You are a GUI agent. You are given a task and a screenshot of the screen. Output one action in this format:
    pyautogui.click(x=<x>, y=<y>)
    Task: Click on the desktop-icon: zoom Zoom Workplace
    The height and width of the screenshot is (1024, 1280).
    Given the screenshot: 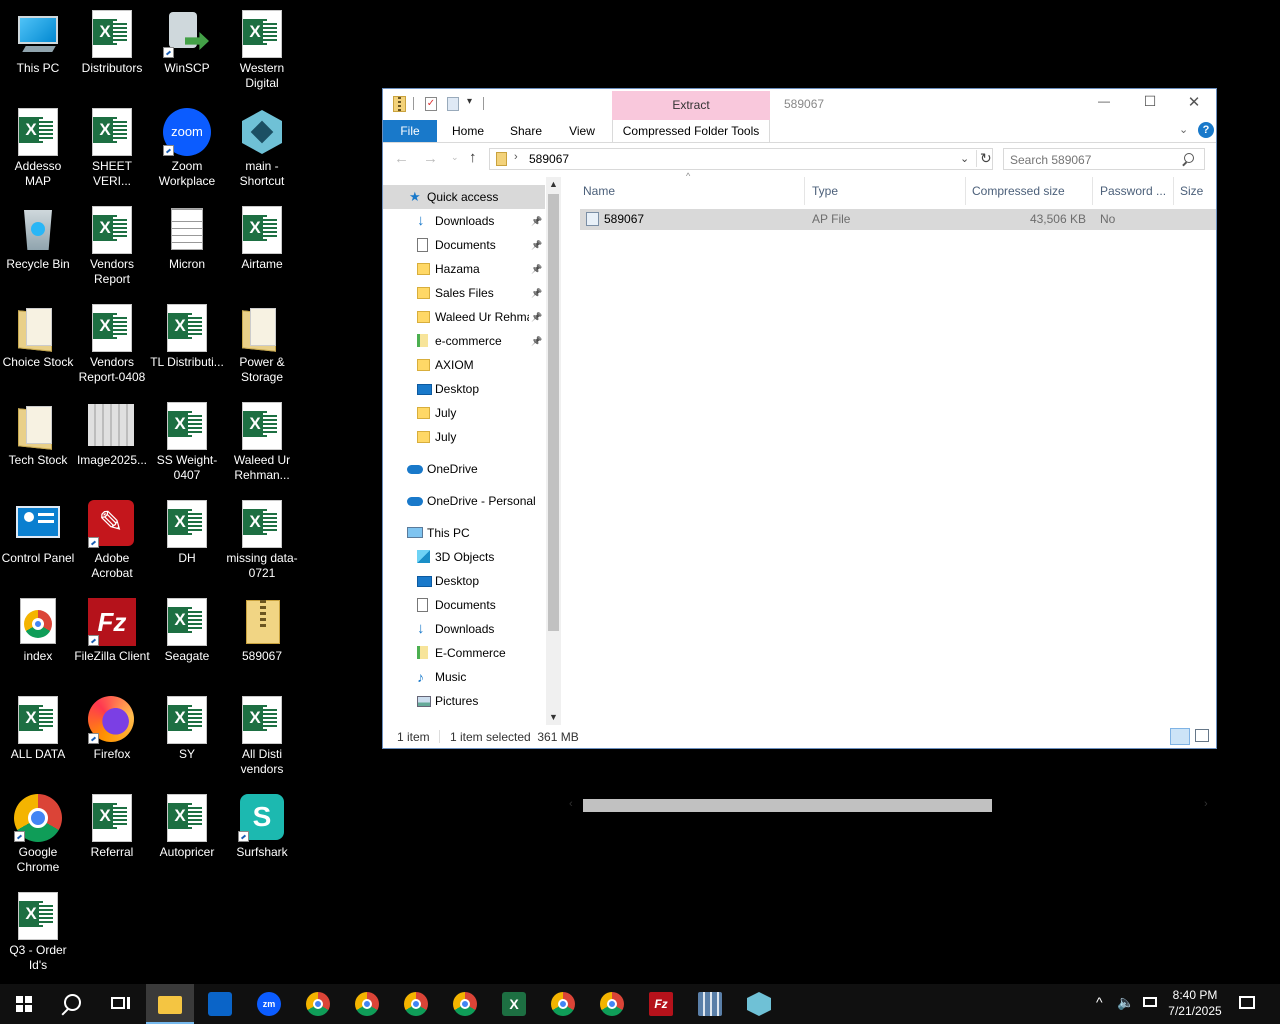 What is the action you would take?
    pyautogui.click(x=187, y=149)
    